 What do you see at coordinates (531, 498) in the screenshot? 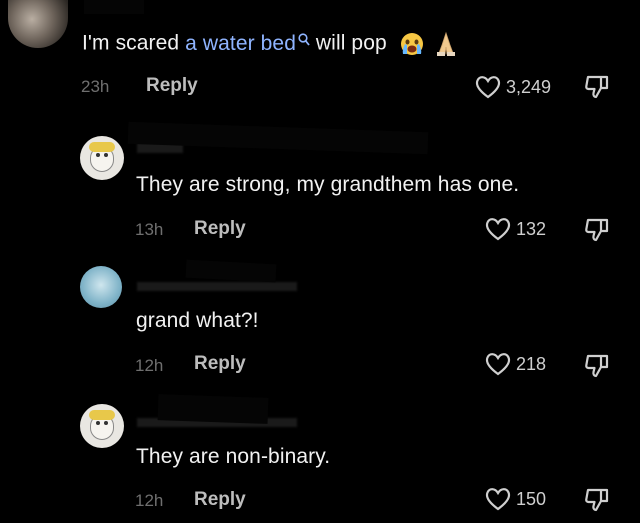
I see `like-count: 150` at bounding box center [531, 498].